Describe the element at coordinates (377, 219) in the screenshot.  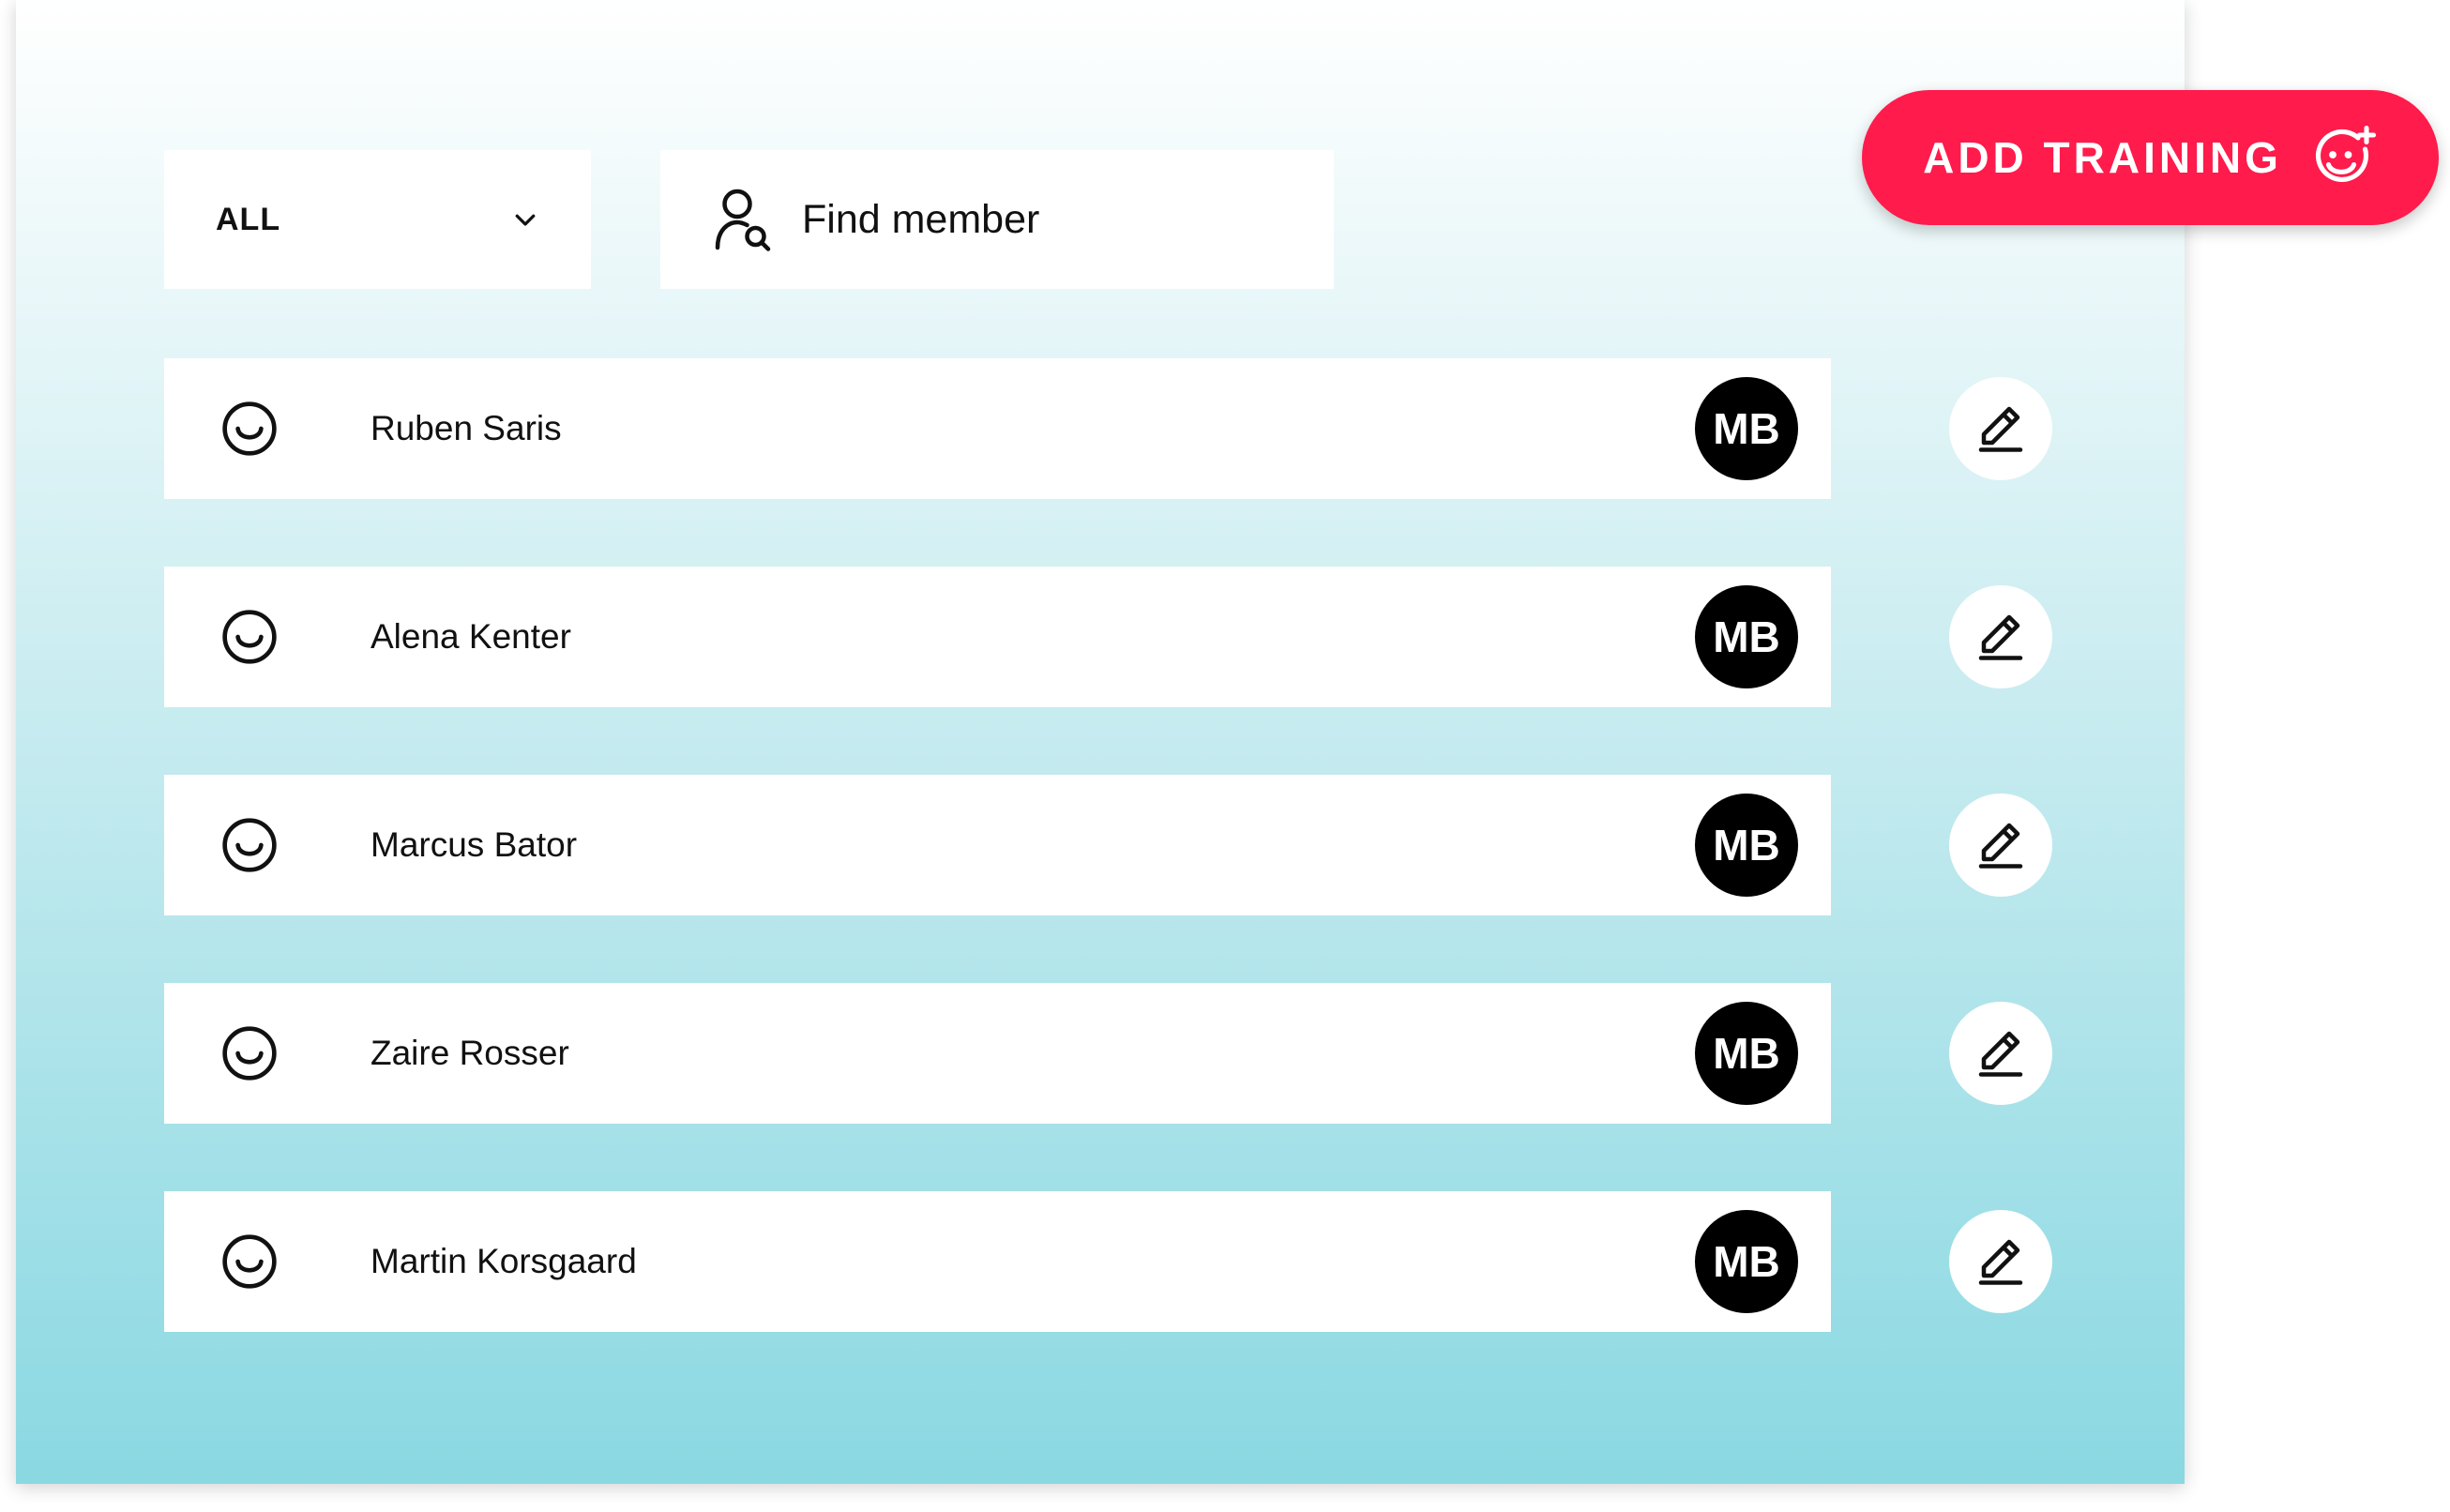
I see `filter-dropdown: ALL` at that location.